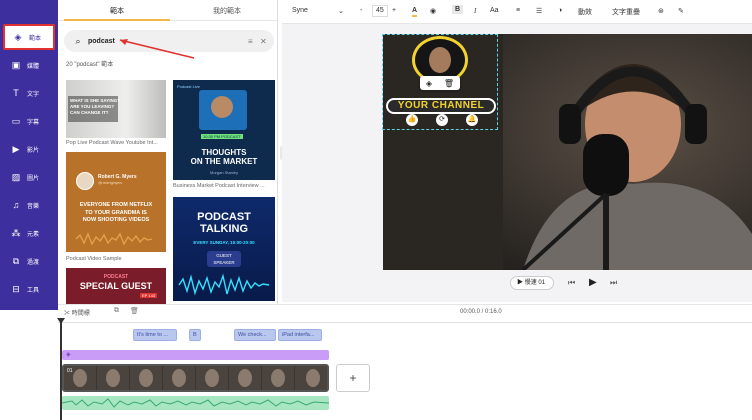 The image size is (752, 420). Describe the element at coordinates (29, 37) in the screenshot. I see `sidebar-item-templates: ◈ 範本` at that location.